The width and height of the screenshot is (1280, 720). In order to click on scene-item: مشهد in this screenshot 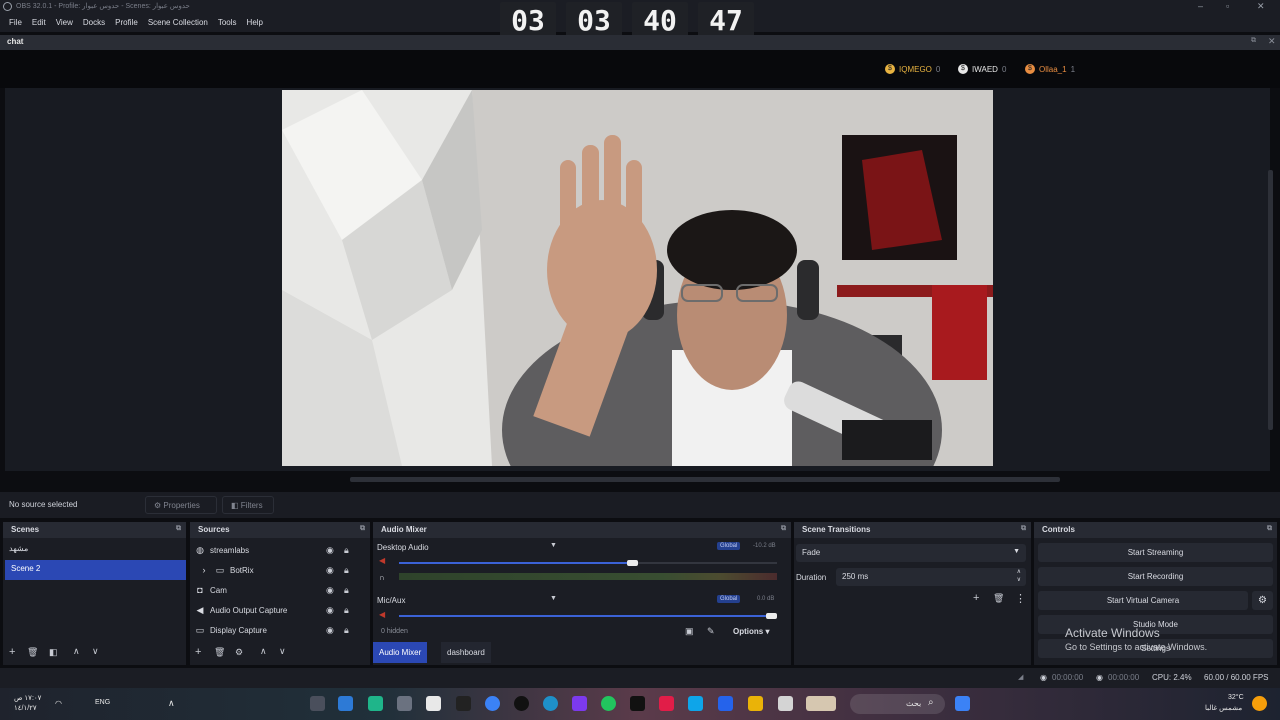, I will do `click(94, 550)`.